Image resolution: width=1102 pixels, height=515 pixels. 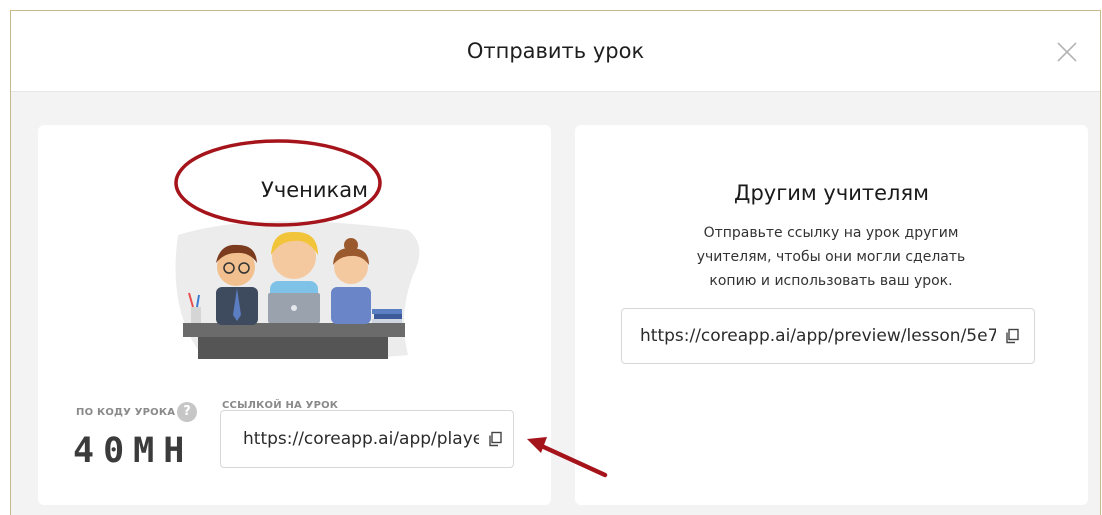 What do you see at coordinates (361, 439) in the screenshot?
I see `student-link-value: https://coreapp.ai/app/player/` at bounding box center [361, 439].